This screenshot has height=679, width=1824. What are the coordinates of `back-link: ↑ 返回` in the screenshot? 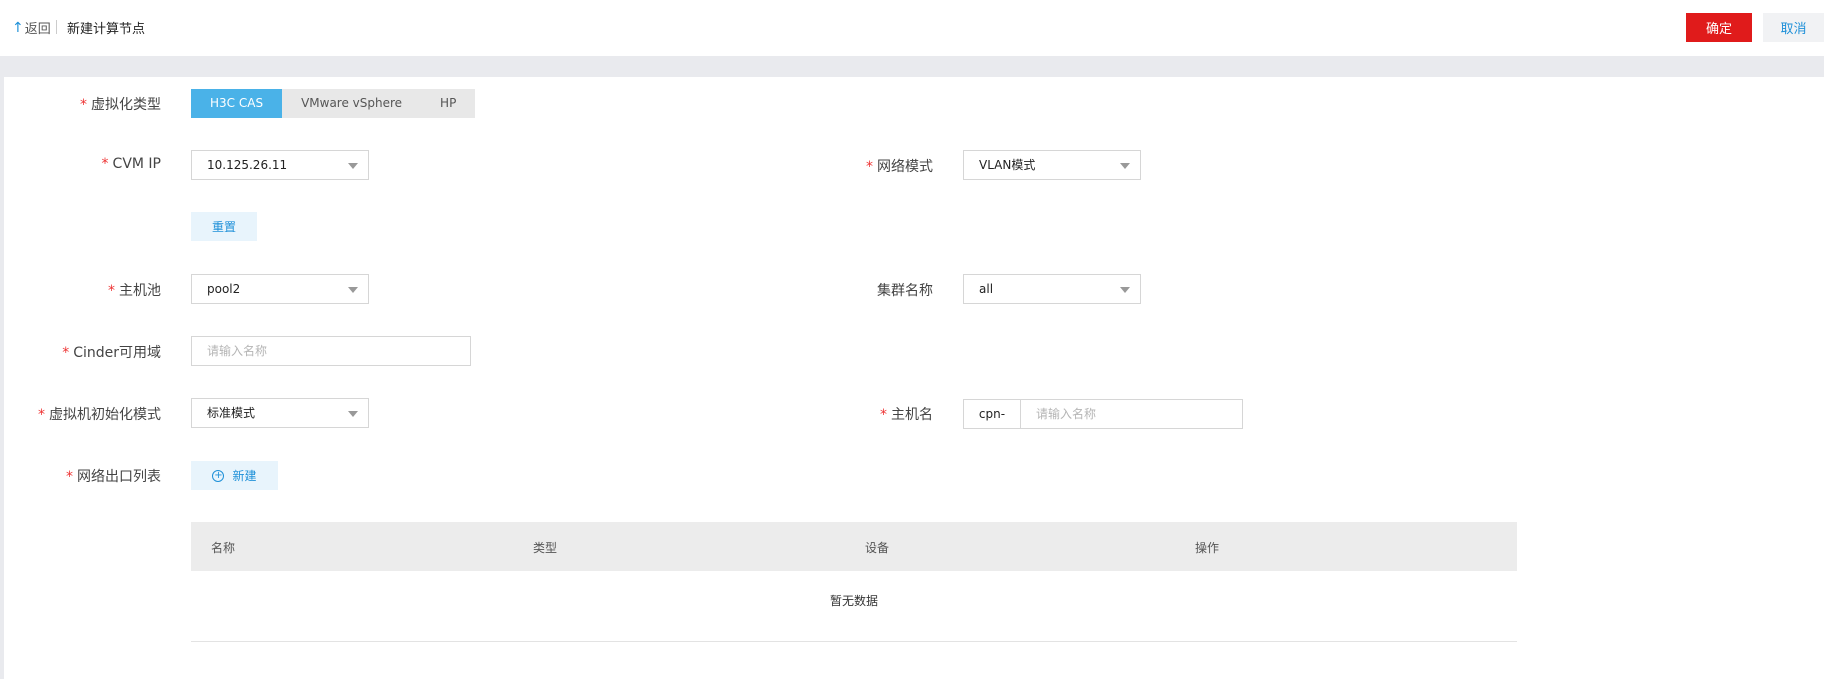 It's located at (31, 28).